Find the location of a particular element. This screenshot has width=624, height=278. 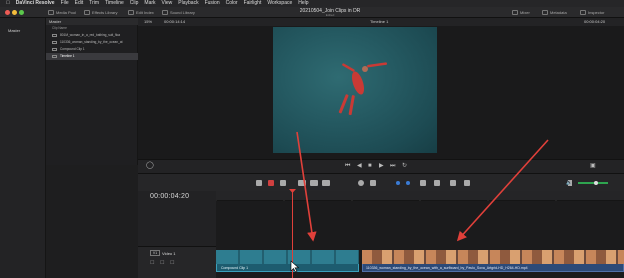

mixer-button: Mixer is located at coordinates (521, 12).